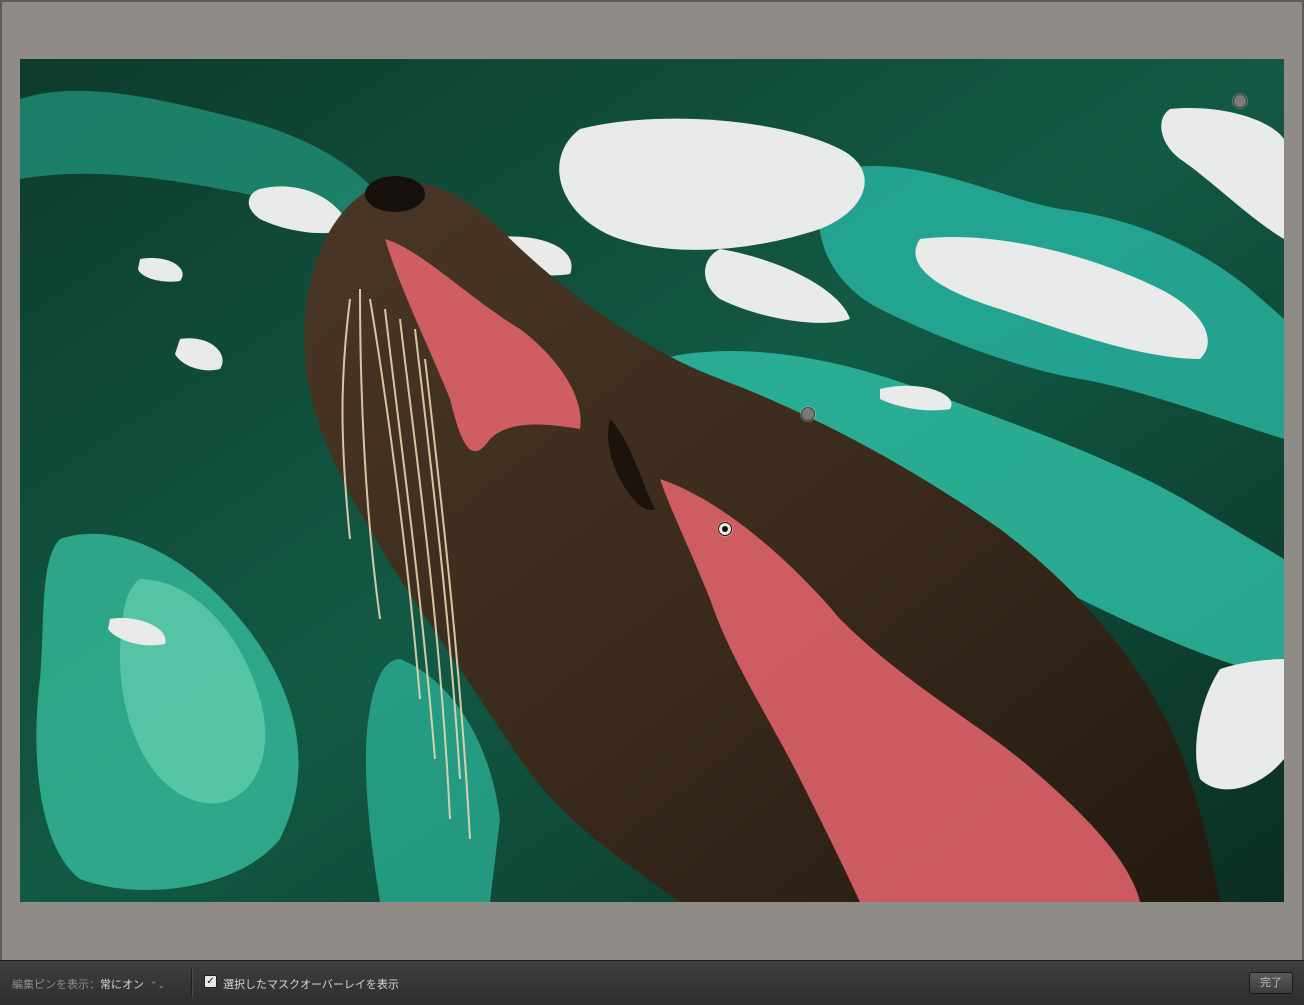 This screenshot has height=1005, width=1304. What do you see at coordinates (122, 984) in the screenshot?
I see `edit-pins-value: 常にオン` at bounding box center [122, 984].